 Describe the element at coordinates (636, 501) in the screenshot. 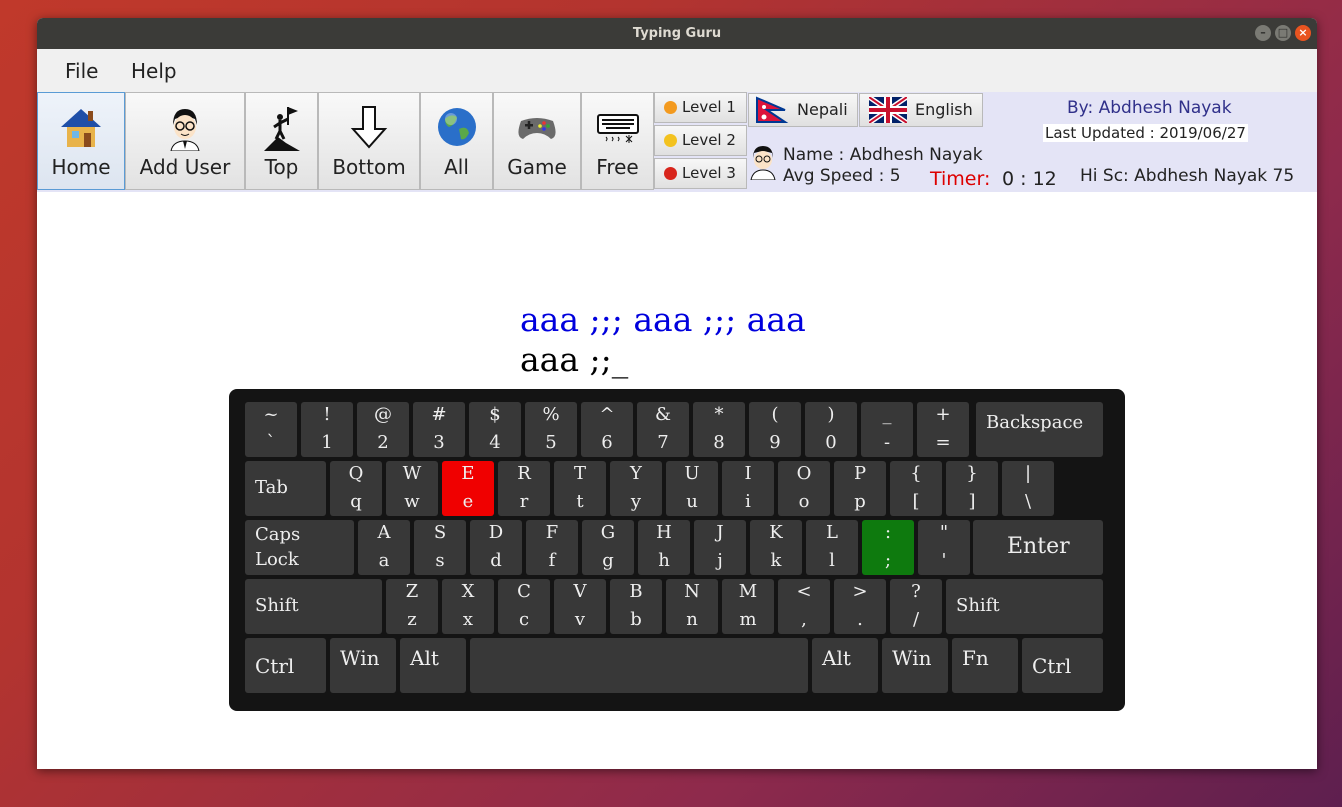

I see `key-lower-char: y` at that location.